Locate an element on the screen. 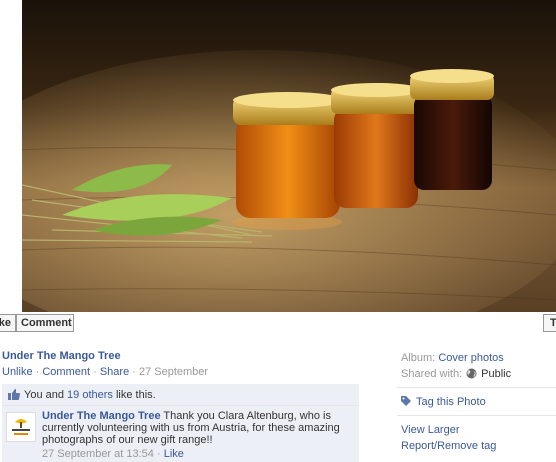  likes-suffix: like this. is located at coordinates (134, 395).